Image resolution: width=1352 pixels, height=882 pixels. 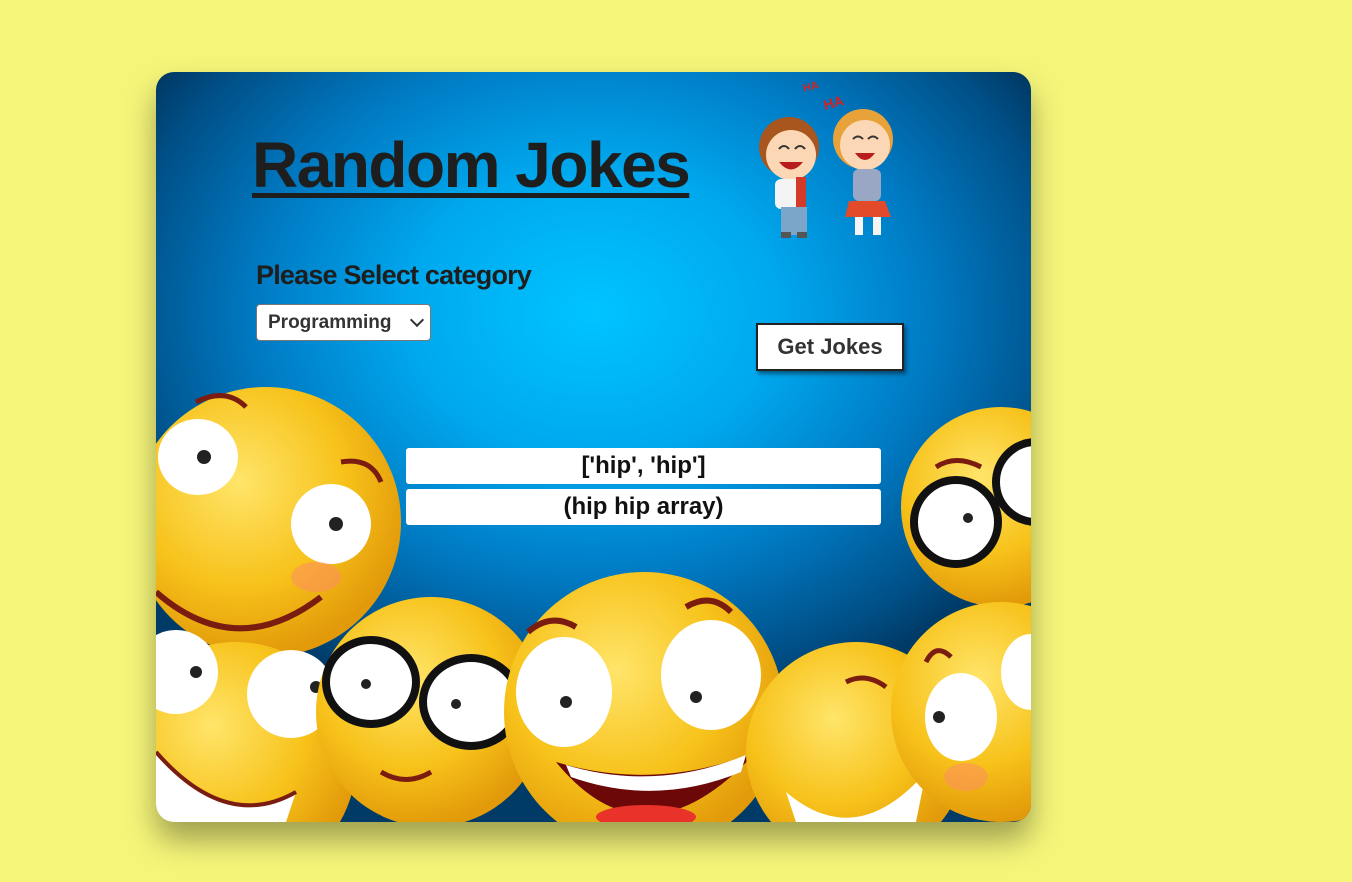 I want to click on laugh-text-2: HA, so click(x=834, y=102).